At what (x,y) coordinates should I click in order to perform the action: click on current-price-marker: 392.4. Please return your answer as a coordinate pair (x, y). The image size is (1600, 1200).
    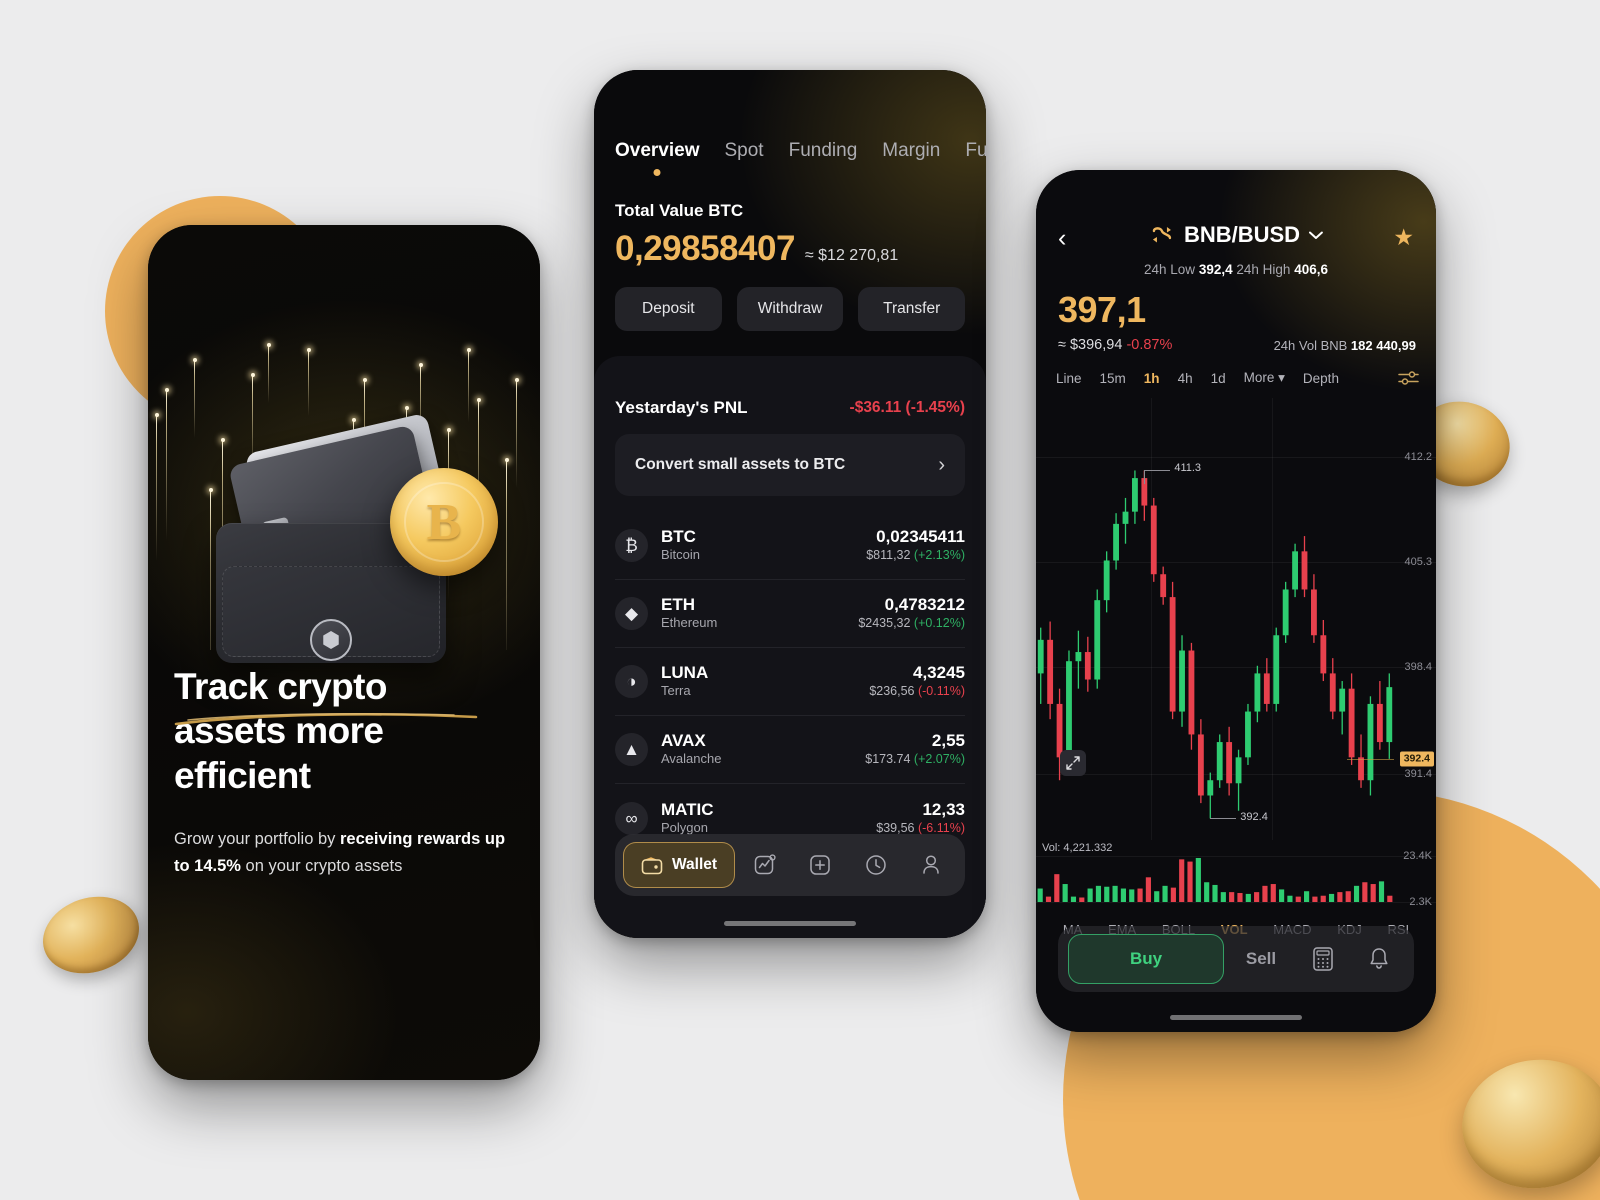
    Looking at the image, I should click on (1416, 759).